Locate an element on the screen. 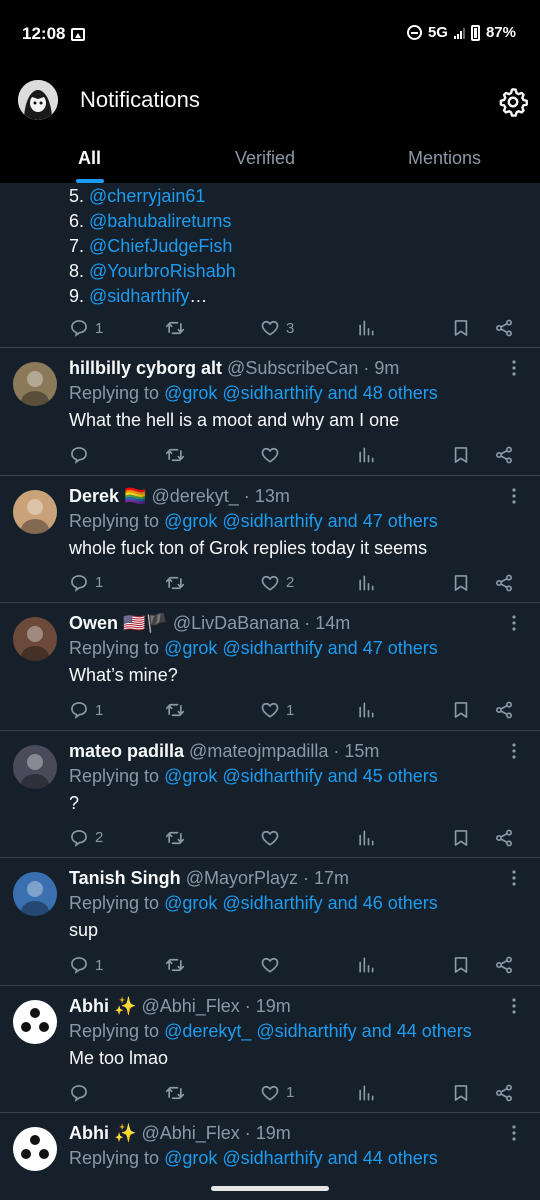 The image size is (540, 1200). tab-all: All is located at coordinates (89, 158).